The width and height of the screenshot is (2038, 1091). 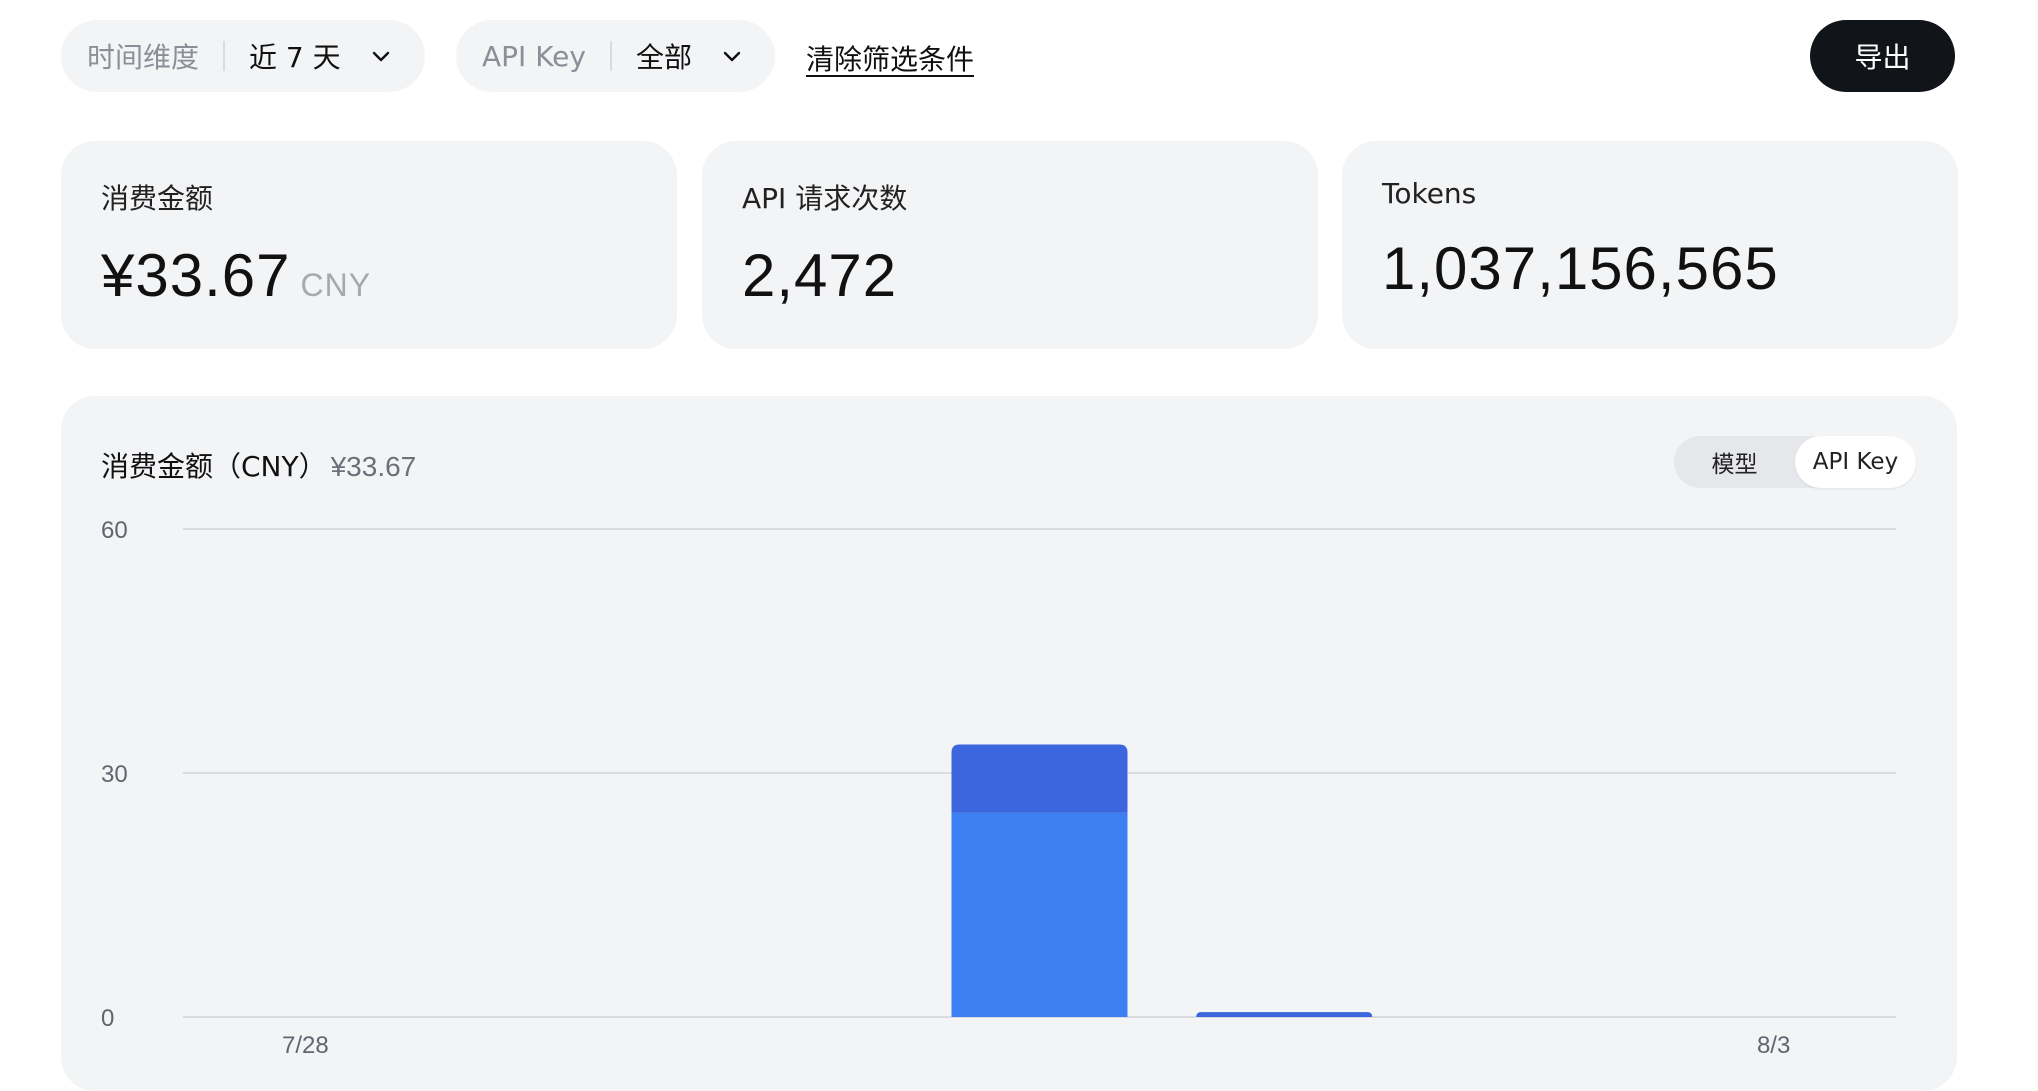 I want to click on requests-card-value: 2,472, so click(x=820, y=275).